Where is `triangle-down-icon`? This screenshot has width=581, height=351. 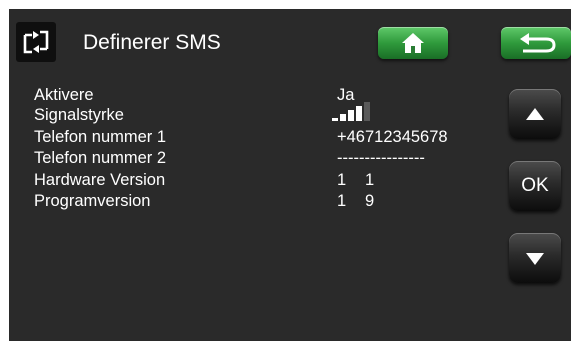 triangle-down-icon is located at coordinates (535, 259).